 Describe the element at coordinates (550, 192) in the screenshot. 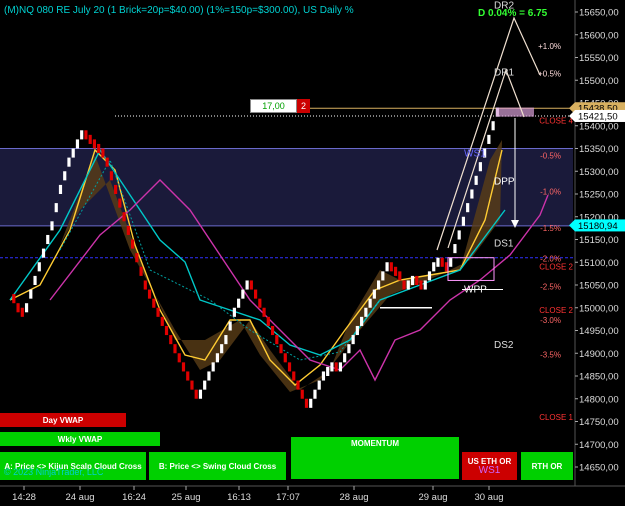

I see `percent-level-label: -1.0%` at that location.